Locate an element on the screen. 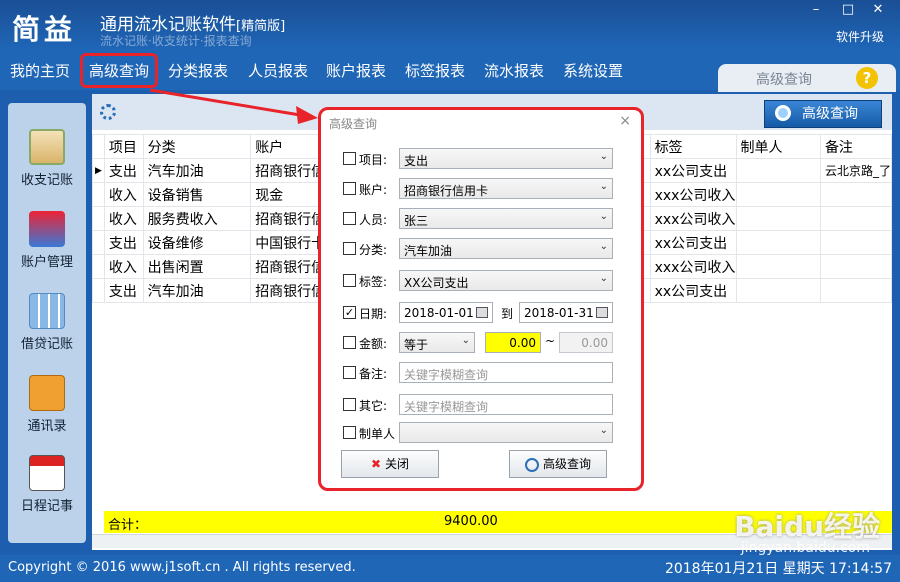  other-label: 其它: is located at coordinates (373, 406).